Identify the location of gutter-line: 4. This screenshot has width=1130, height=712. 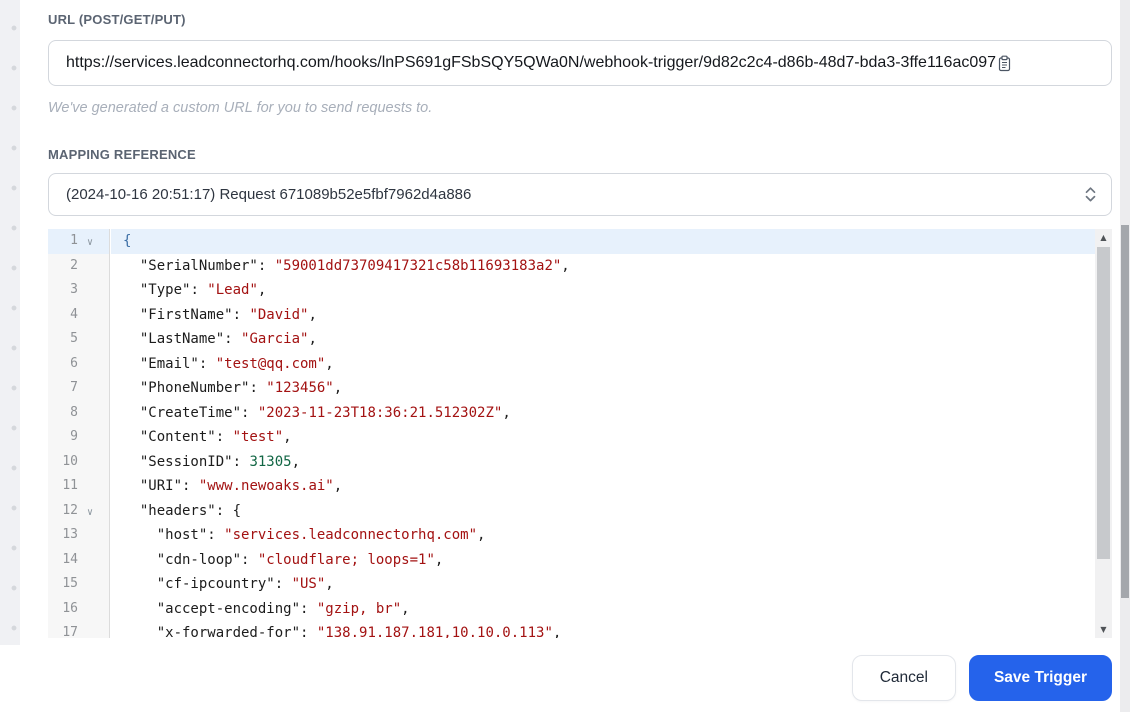
(78, 315).